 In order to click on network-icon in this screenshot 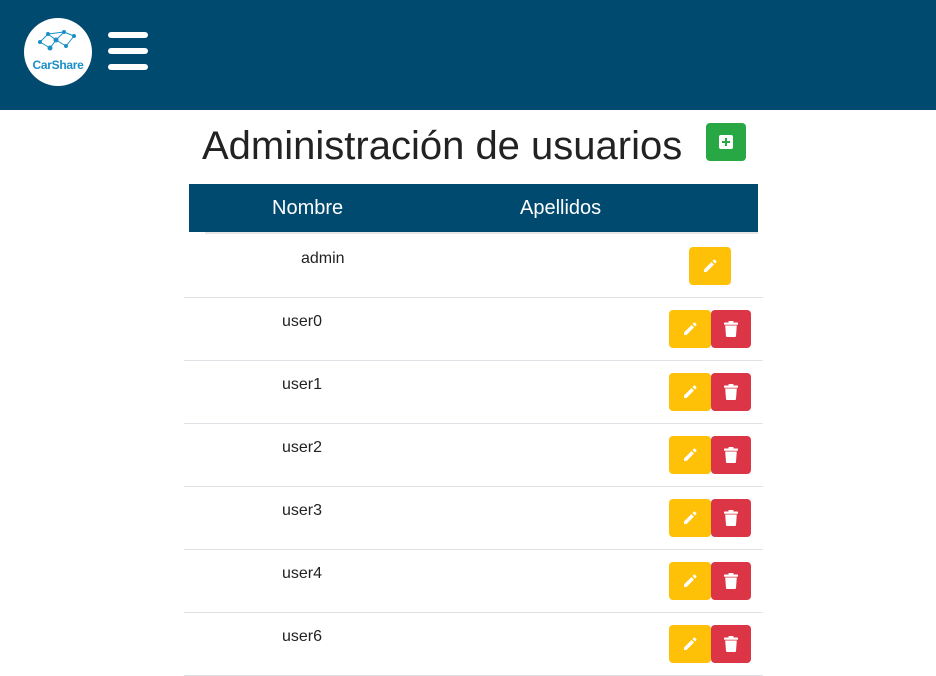, I will do `click(57, 40)`.